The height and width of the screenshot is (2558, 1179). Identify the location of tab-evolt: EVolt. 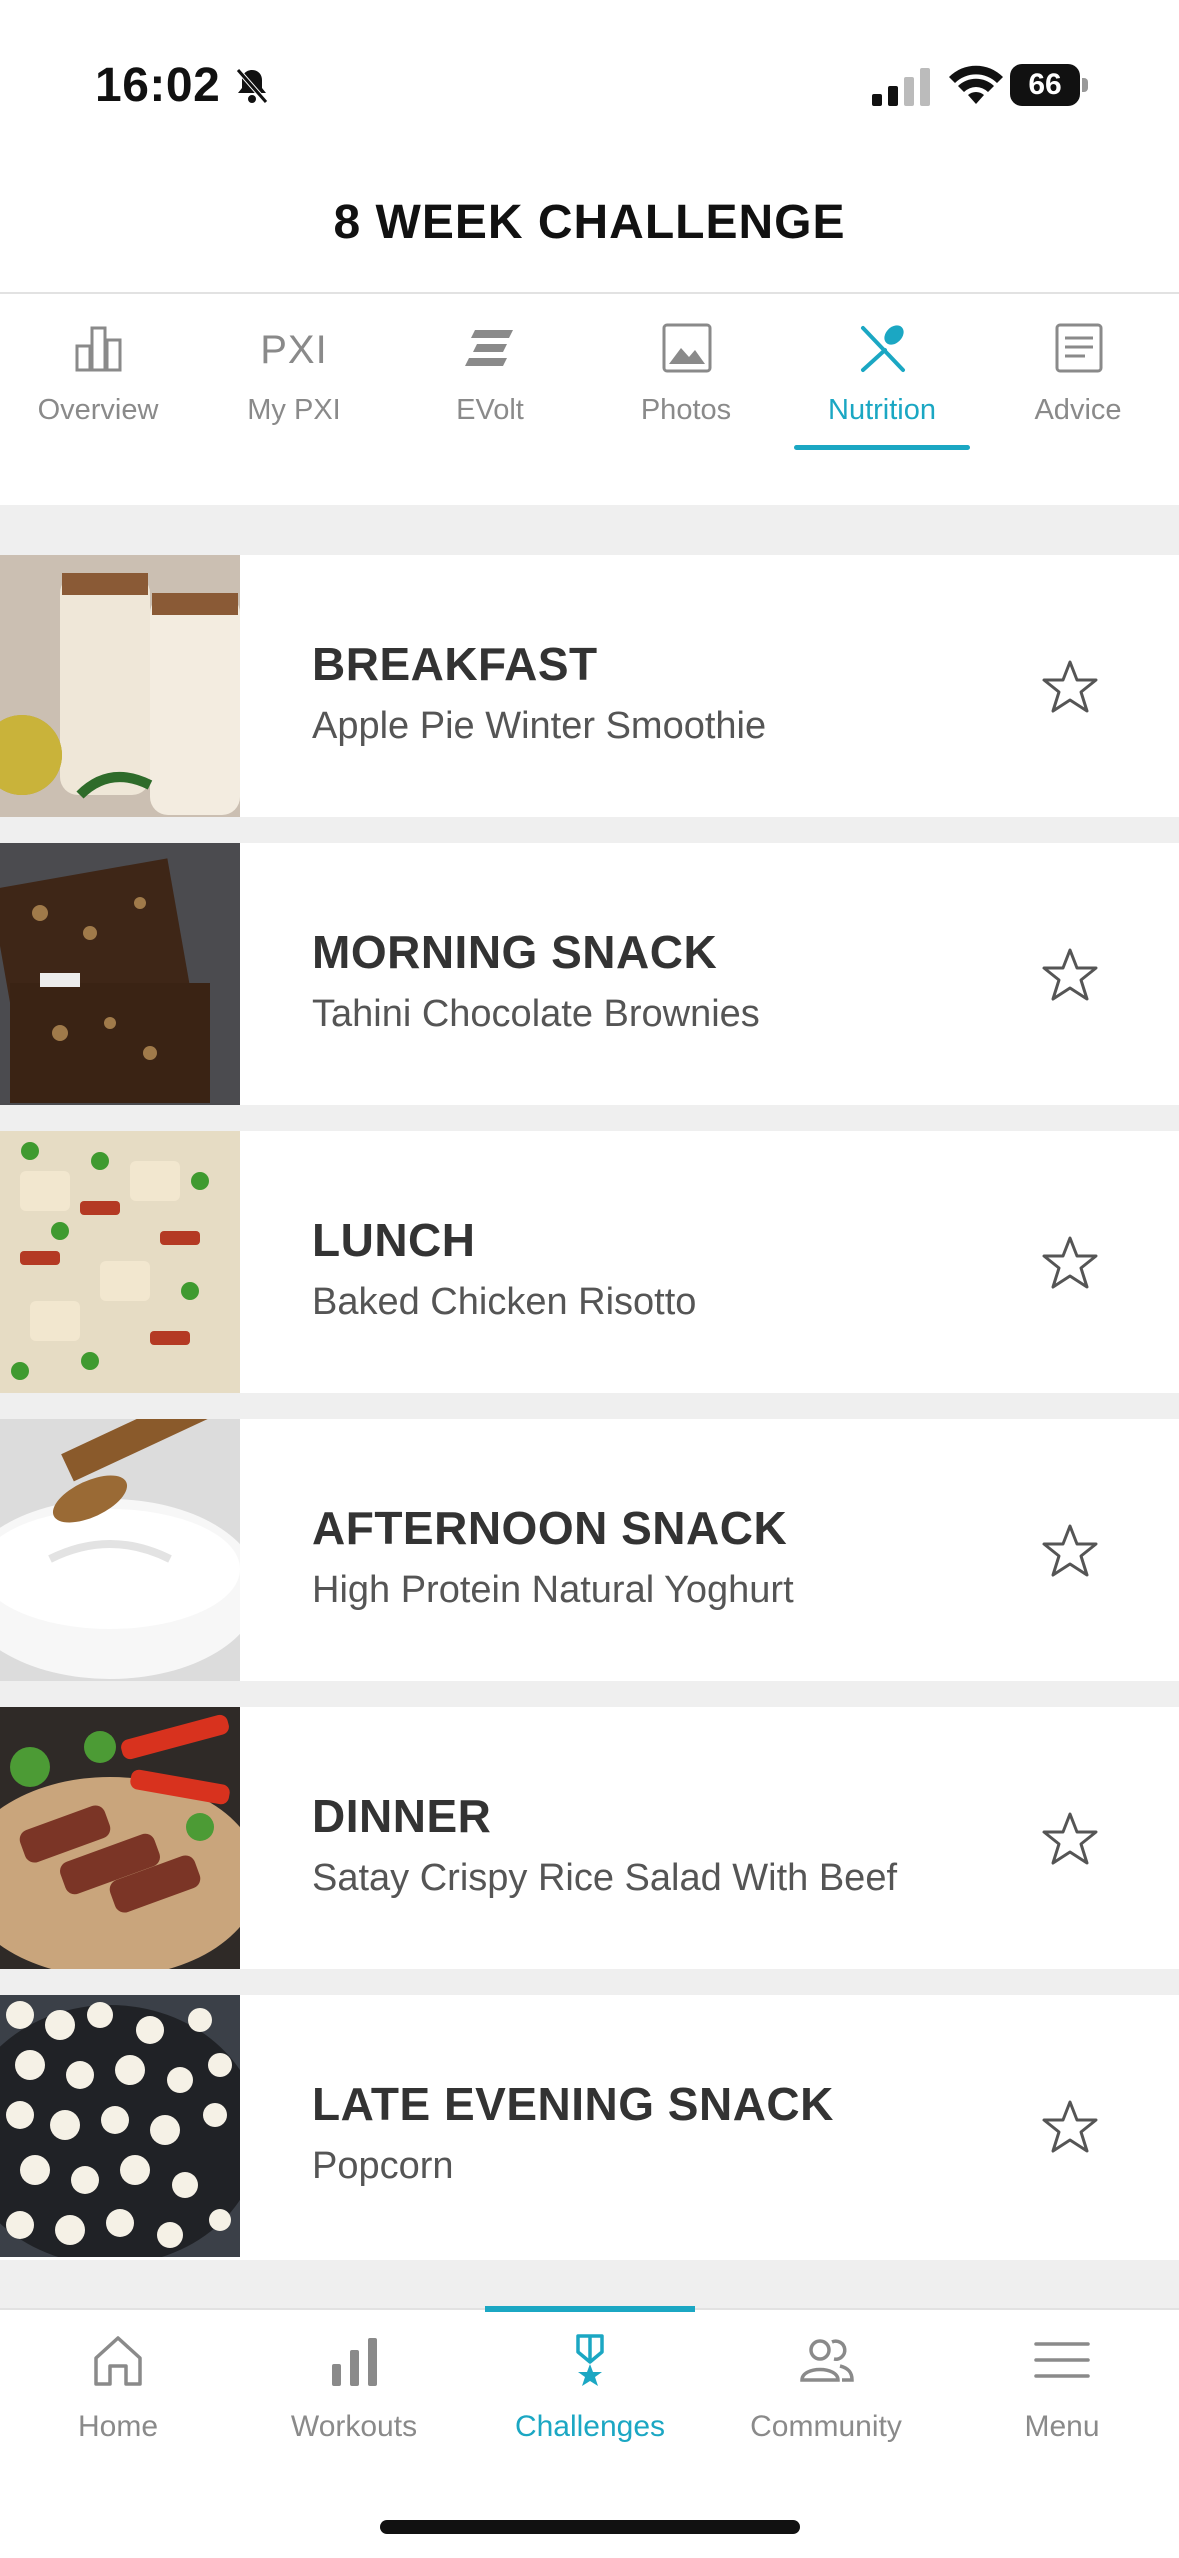
(490, 374).